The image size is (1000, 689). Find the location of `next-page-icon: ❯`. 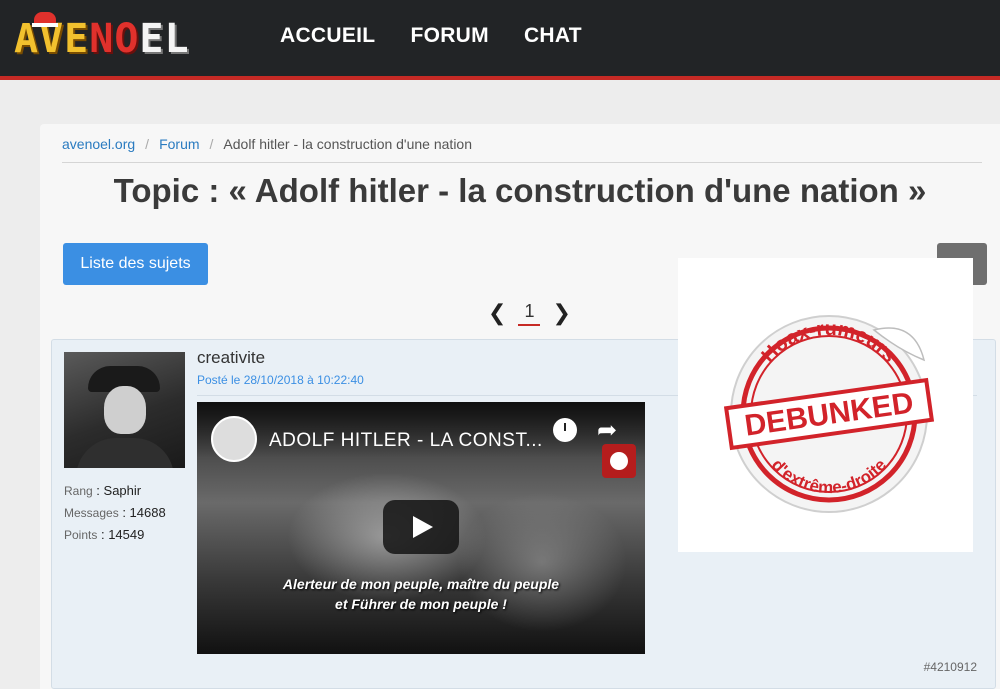

next-page-icon: ❯ is located at coordinates (561, 313).